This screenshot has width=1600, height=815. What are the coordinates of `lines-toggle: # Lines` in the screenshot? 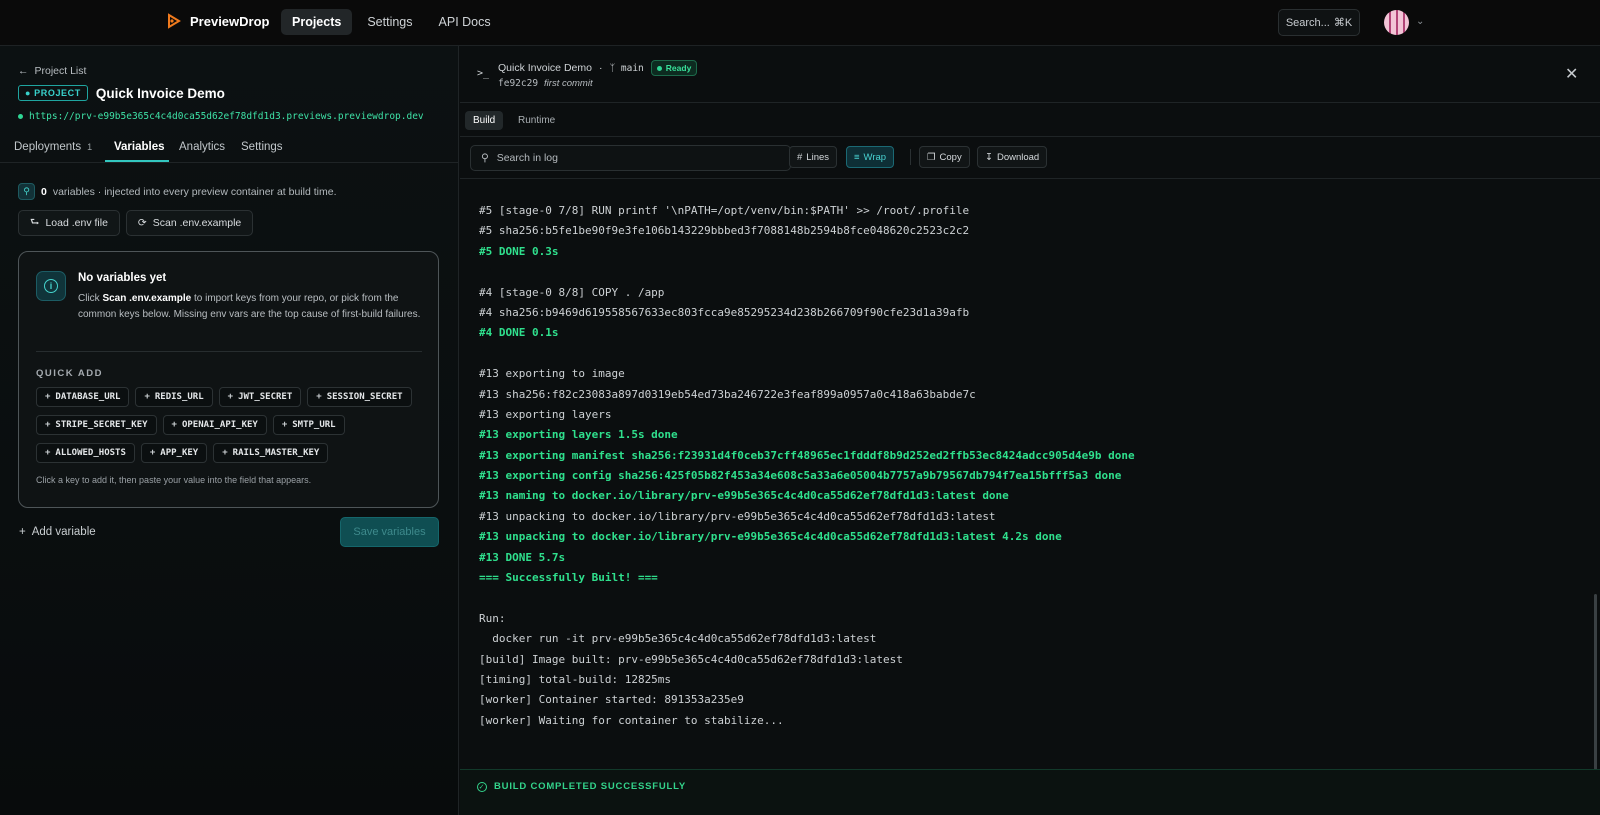 It's located at (813, 157).